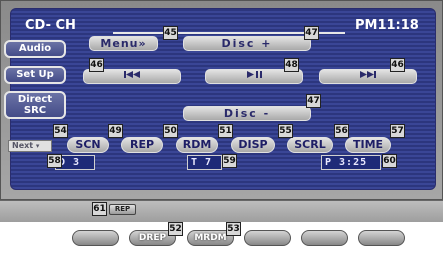  Describe the element at coordinates (368, 145) in the screenshot. I see `time-button: TIME` at that location.